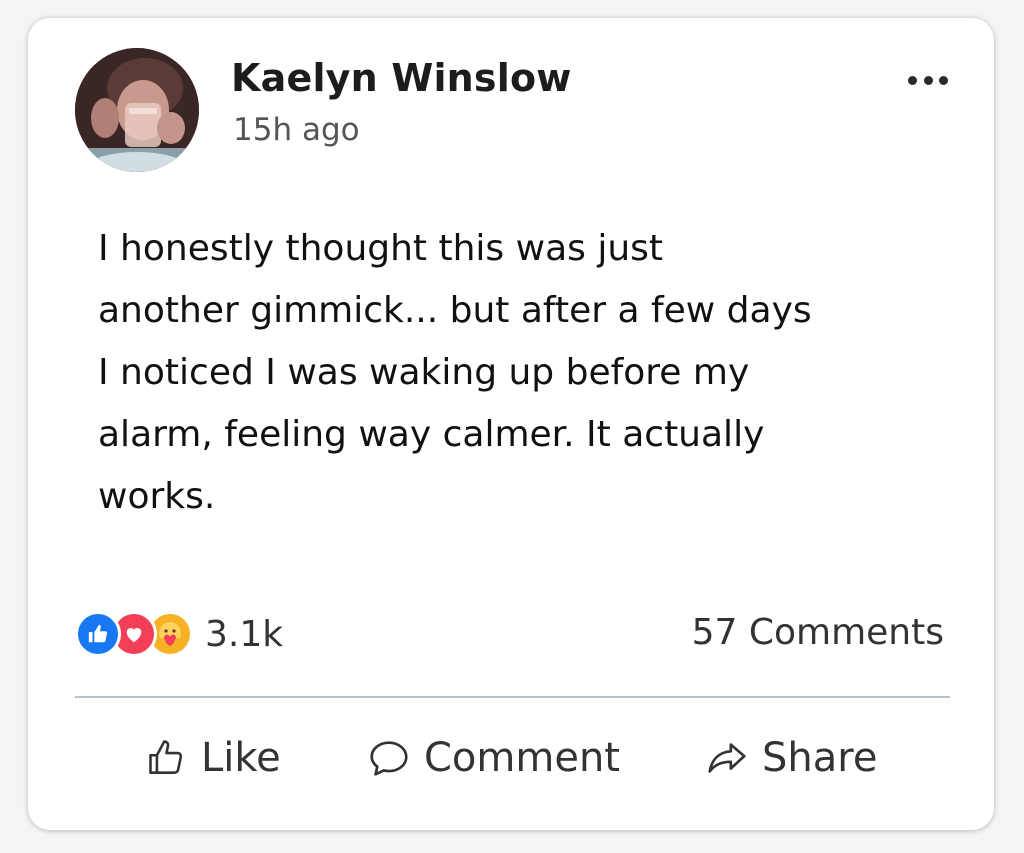 Image resolution: width=1024 pixels, height=853 pixels. I want to click on reaction-count: 3.1k, so click(244, 634).